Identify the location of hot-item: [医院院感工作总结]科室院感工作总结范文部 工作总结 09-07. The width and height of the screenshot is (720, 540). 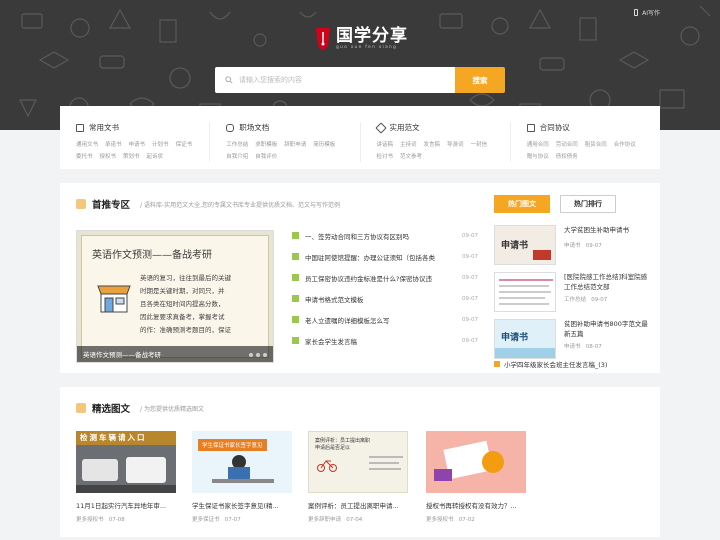
(574, 295).